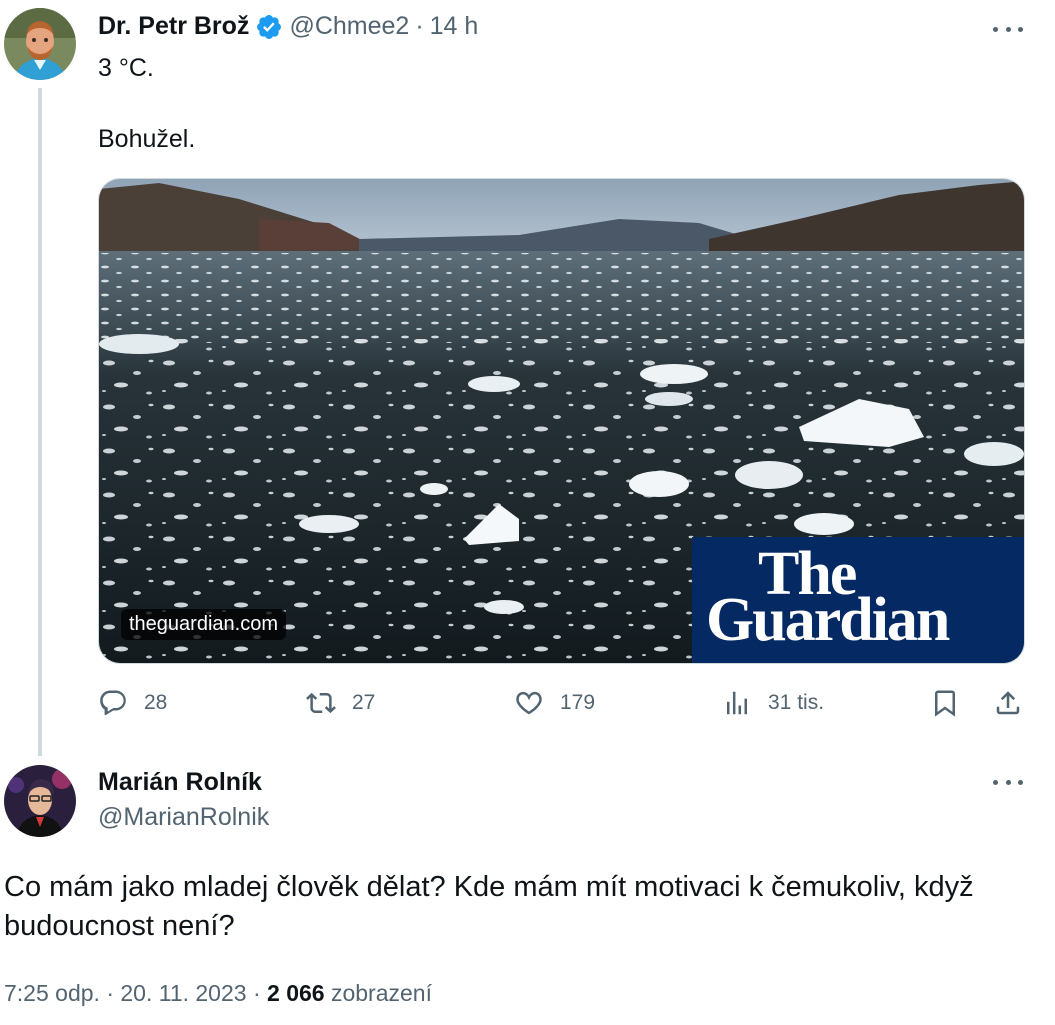 Image resolution: width=1055 pixels, height=1025 pixels. I want to click on author-avatar, so click(40, 44).